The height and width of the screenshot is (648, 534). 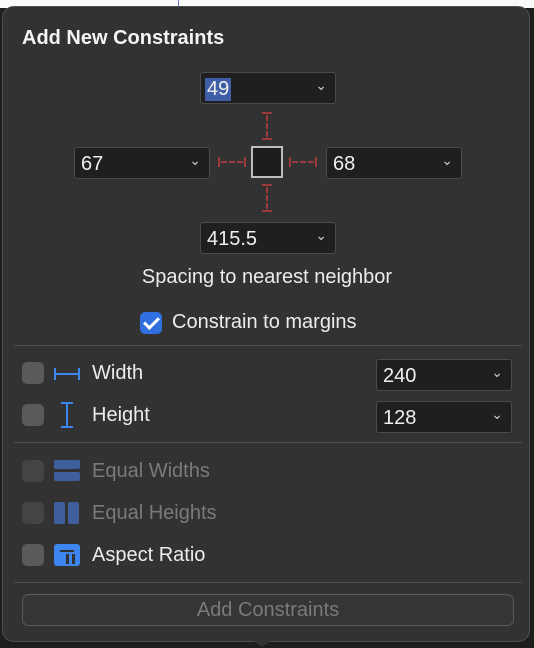 What do you see at coordinates (33, 373) in the screenshot?
I see `width-checkbox` at bounding box center [33, 373].